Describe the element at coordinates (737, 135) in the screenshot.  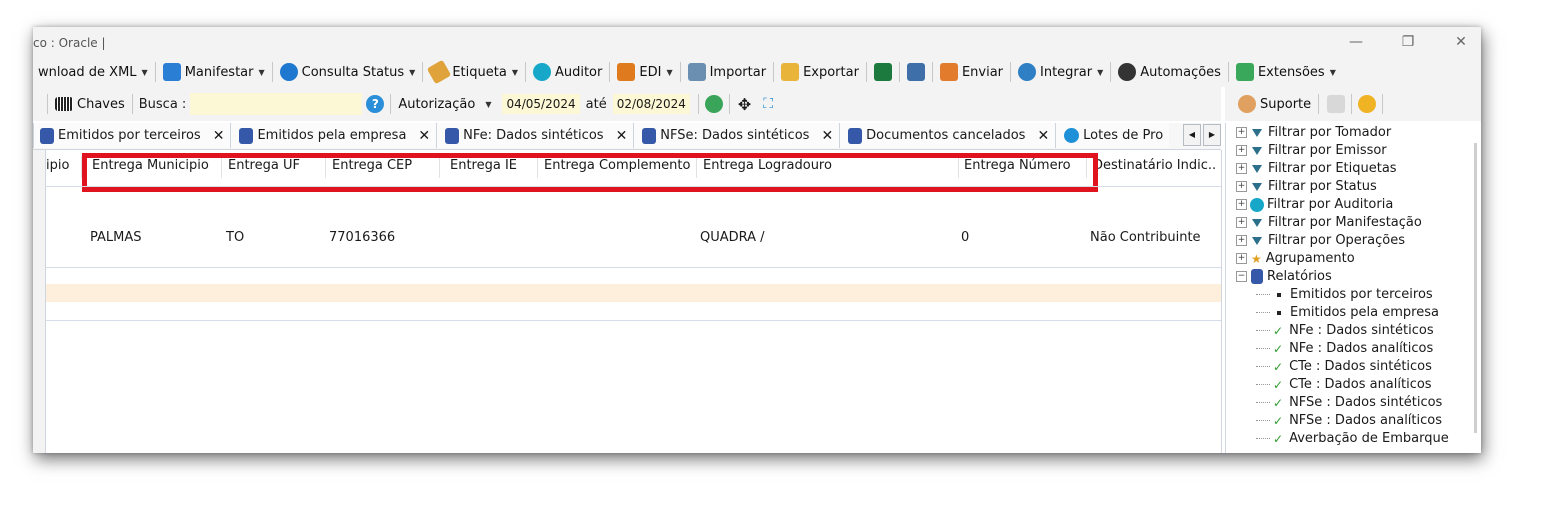
I see `tab-nfse-sinteticos: NFSe: Dados sintéticos ✕` at that location.